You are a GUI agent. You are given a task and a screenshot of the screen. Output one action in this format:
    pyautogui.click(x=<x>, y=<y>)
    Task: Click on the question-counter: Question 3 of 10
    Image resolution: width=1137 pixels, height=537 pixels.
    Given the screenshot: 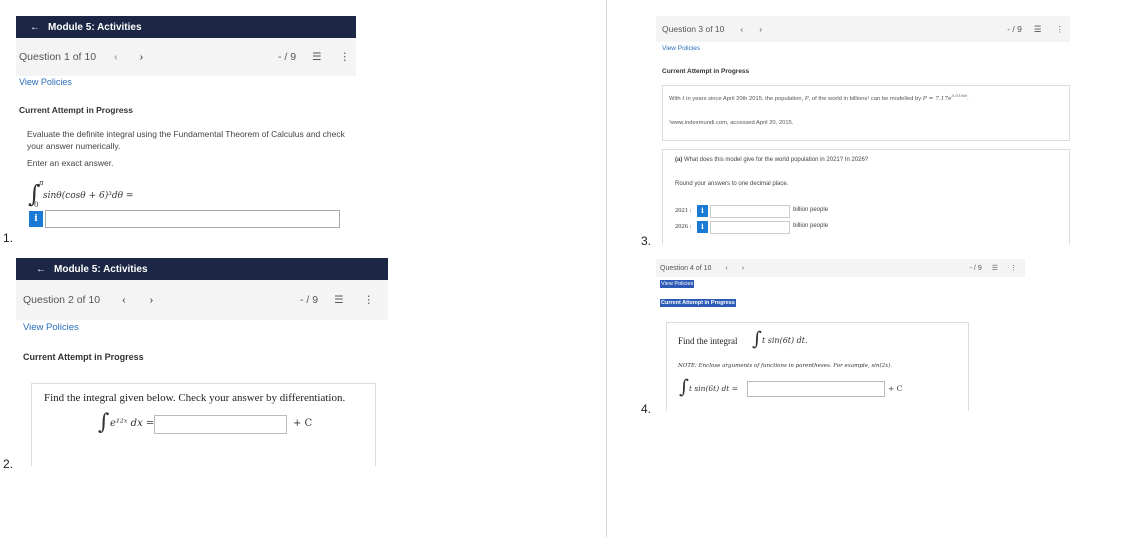 What is the action you would take?
    pyautogui.click(x=693, y=29)
    